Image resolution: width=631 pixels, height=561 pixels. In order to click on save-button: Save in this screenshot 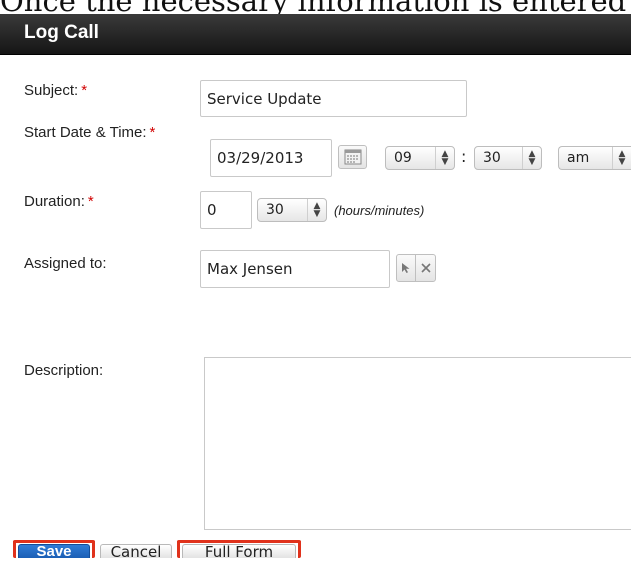, I will do `click(54, 551)`.